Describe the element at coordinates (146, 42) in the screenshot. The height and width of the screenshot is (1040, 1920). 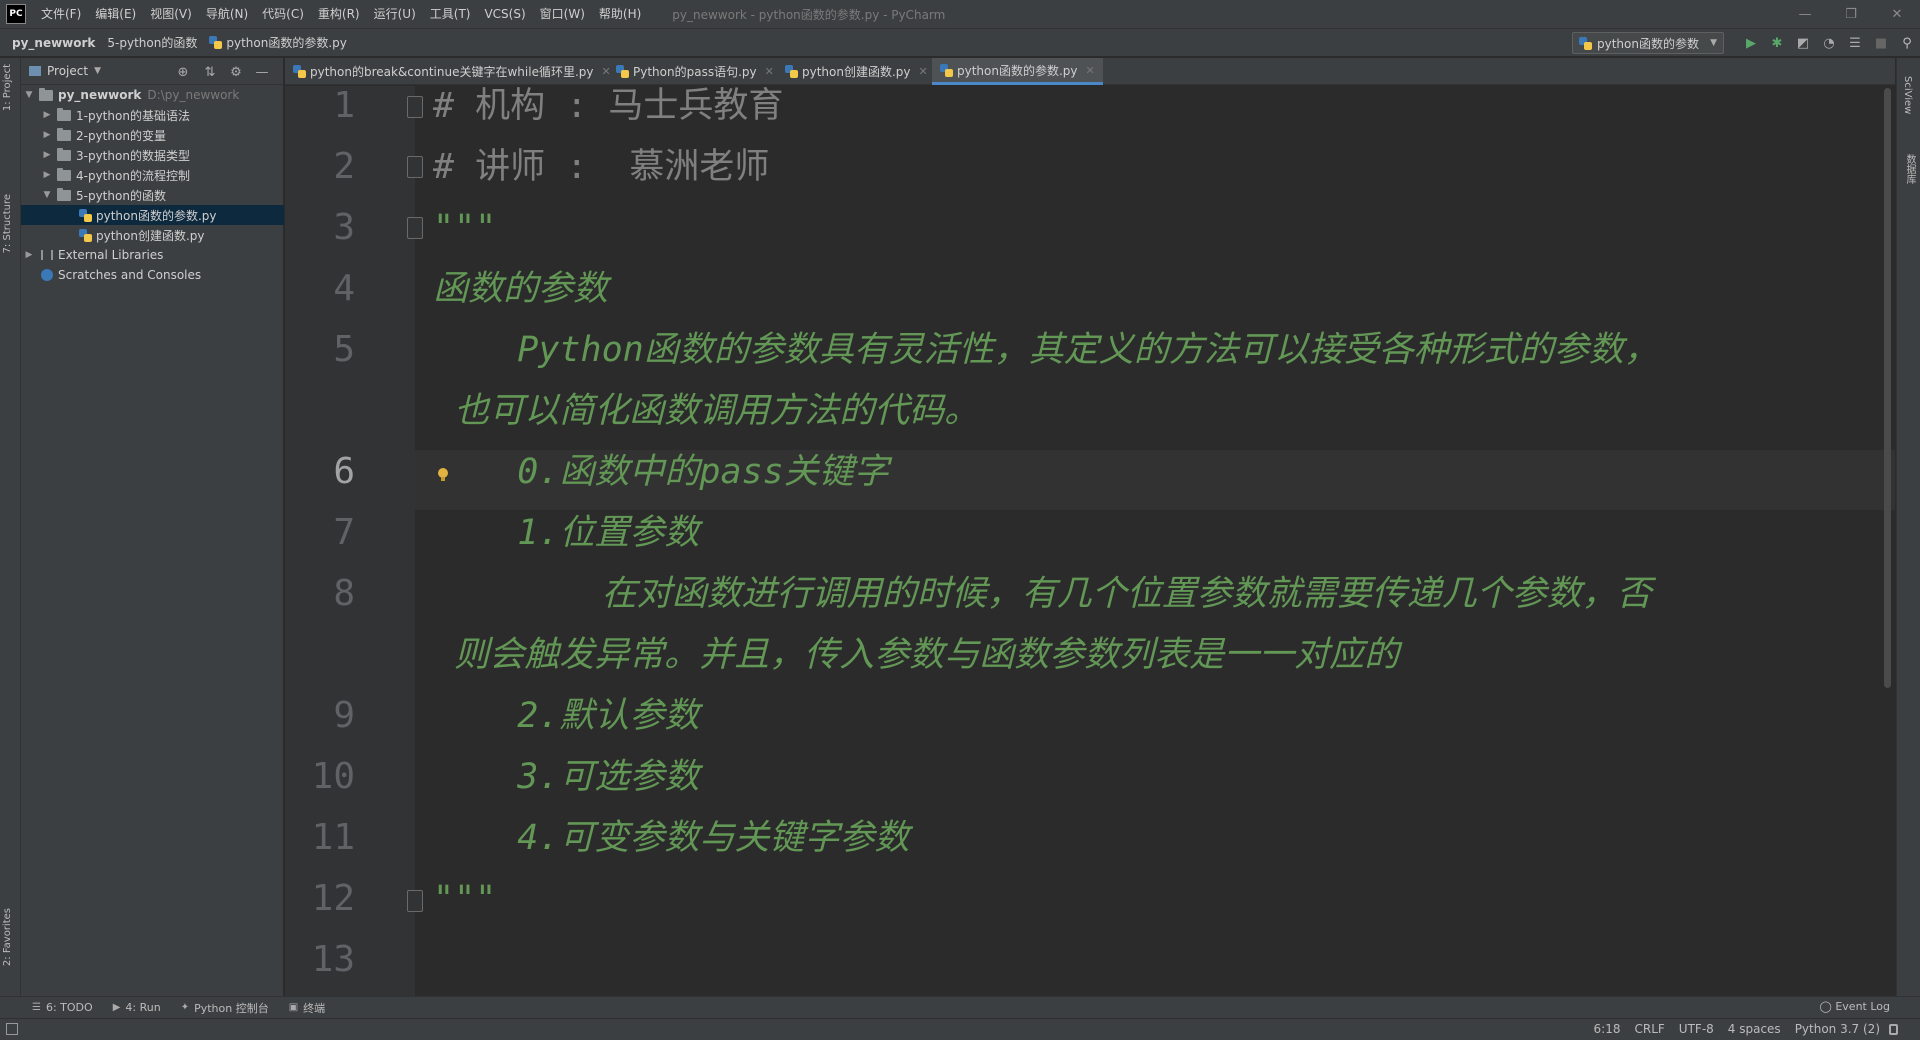
I see `breadcrumb-folder: 5-python的函数` at that location.